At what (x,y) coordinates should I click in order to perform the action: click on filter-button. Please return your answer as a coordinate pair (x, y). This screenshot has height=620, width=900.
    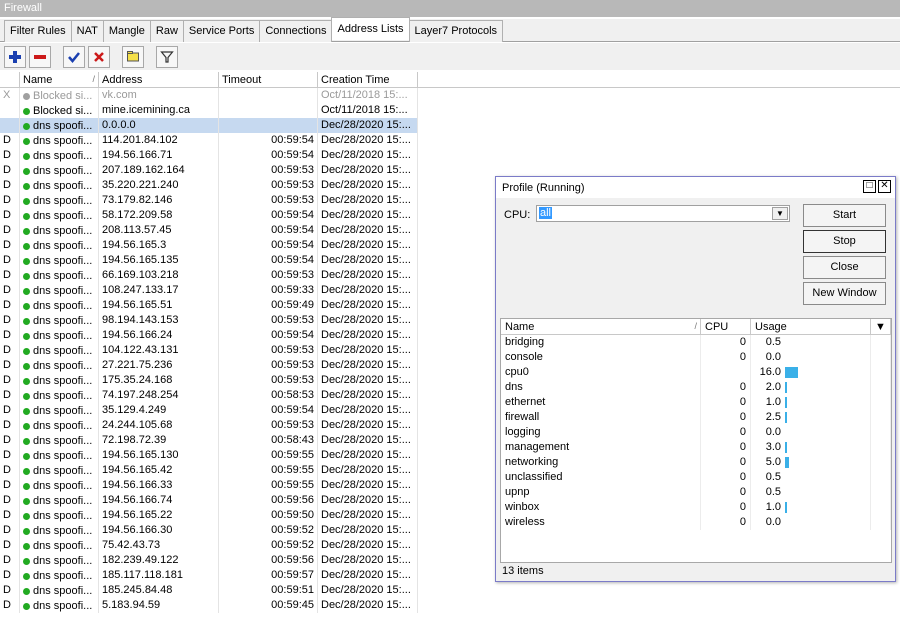
    Looking at the image, I should click on (167, 56).